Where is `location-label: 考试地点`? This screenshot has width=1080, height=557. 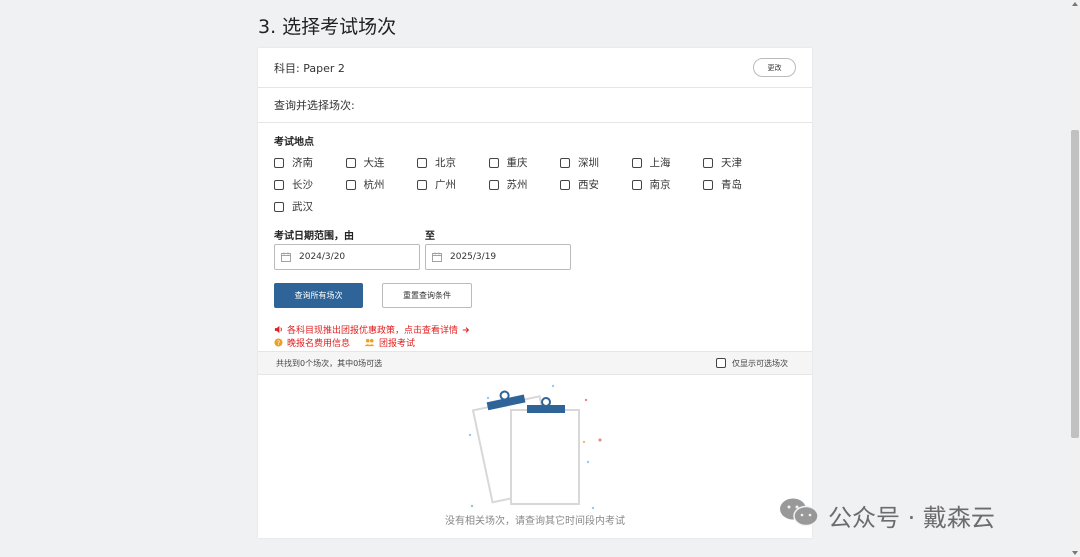 location-label: 考试地点 is located at coordinates (294, 142).